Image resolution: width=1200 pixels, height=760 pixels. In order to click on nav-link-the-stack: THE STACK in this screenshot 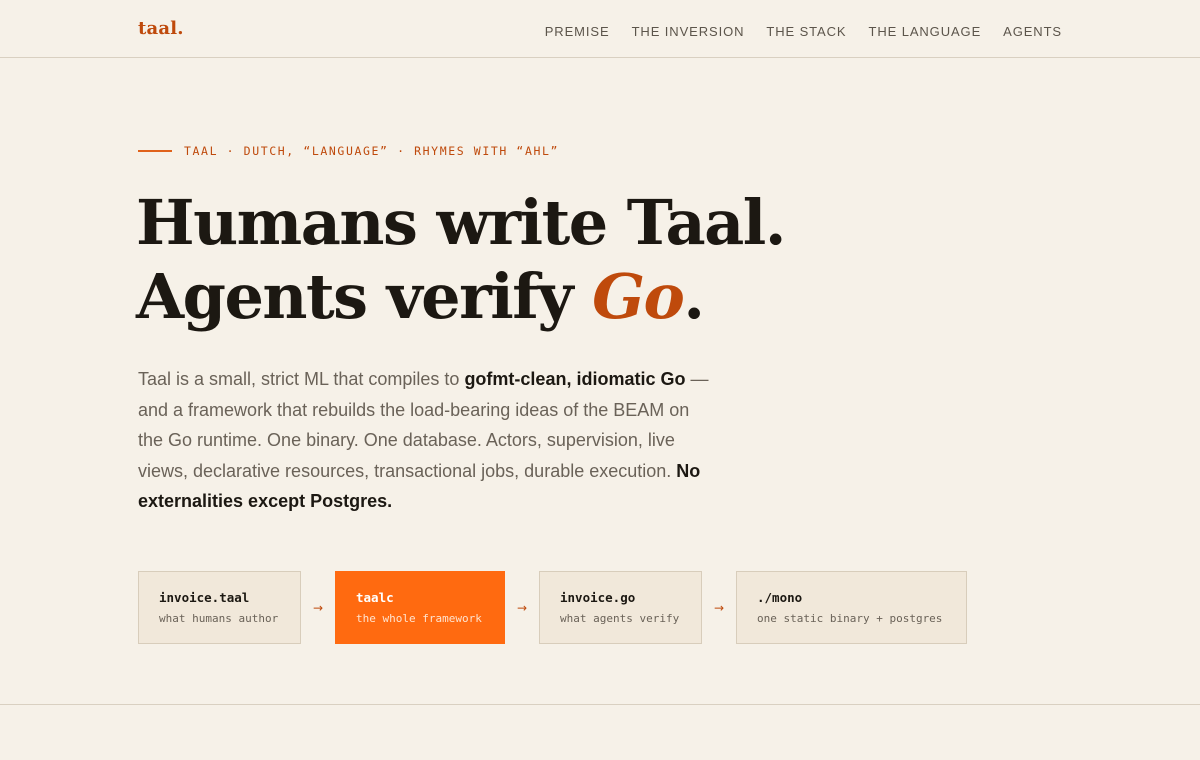, I will do `click(806, 31)`.